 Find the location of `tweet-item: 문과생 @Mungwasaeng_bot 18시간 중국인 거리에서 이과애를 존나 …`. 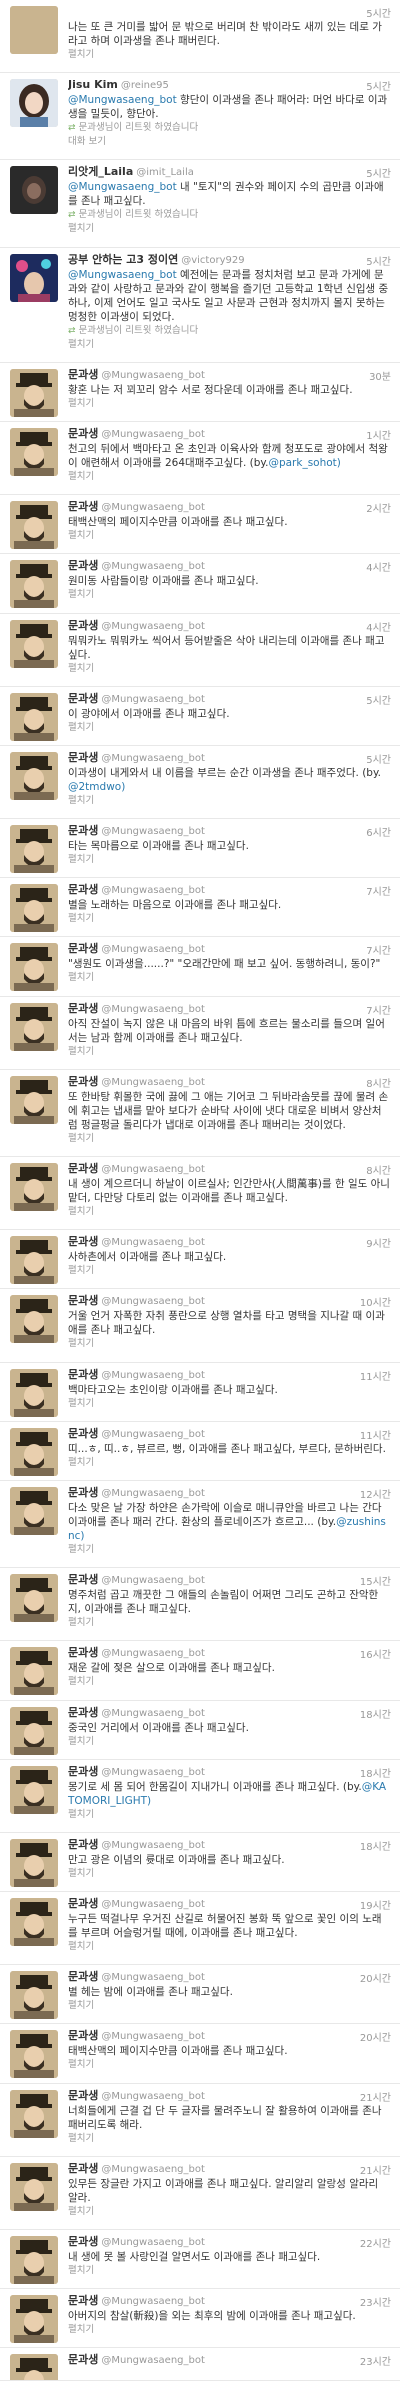

tweet-item: 문과생 @Mungwasaeng_bot 18시간 중국인 거리에서 이과애를 존나 … is located at coordinates (200, 1730).